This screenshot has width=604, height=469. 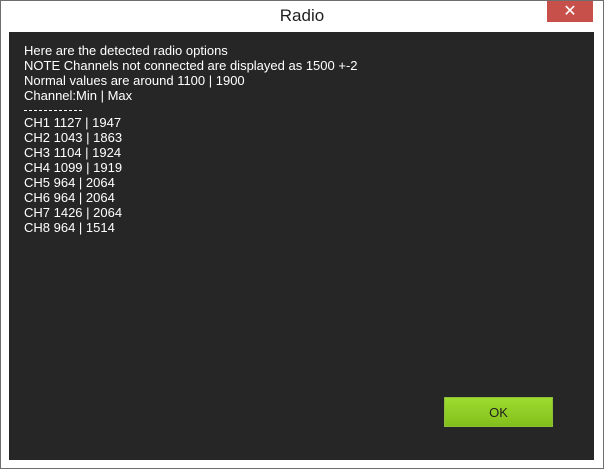 What do you see at coordinates (134, 80) in the screenshot?
I see `message-line-normal-values: Normal values are around 1100 | 1900` at bounding box center [134, 80].